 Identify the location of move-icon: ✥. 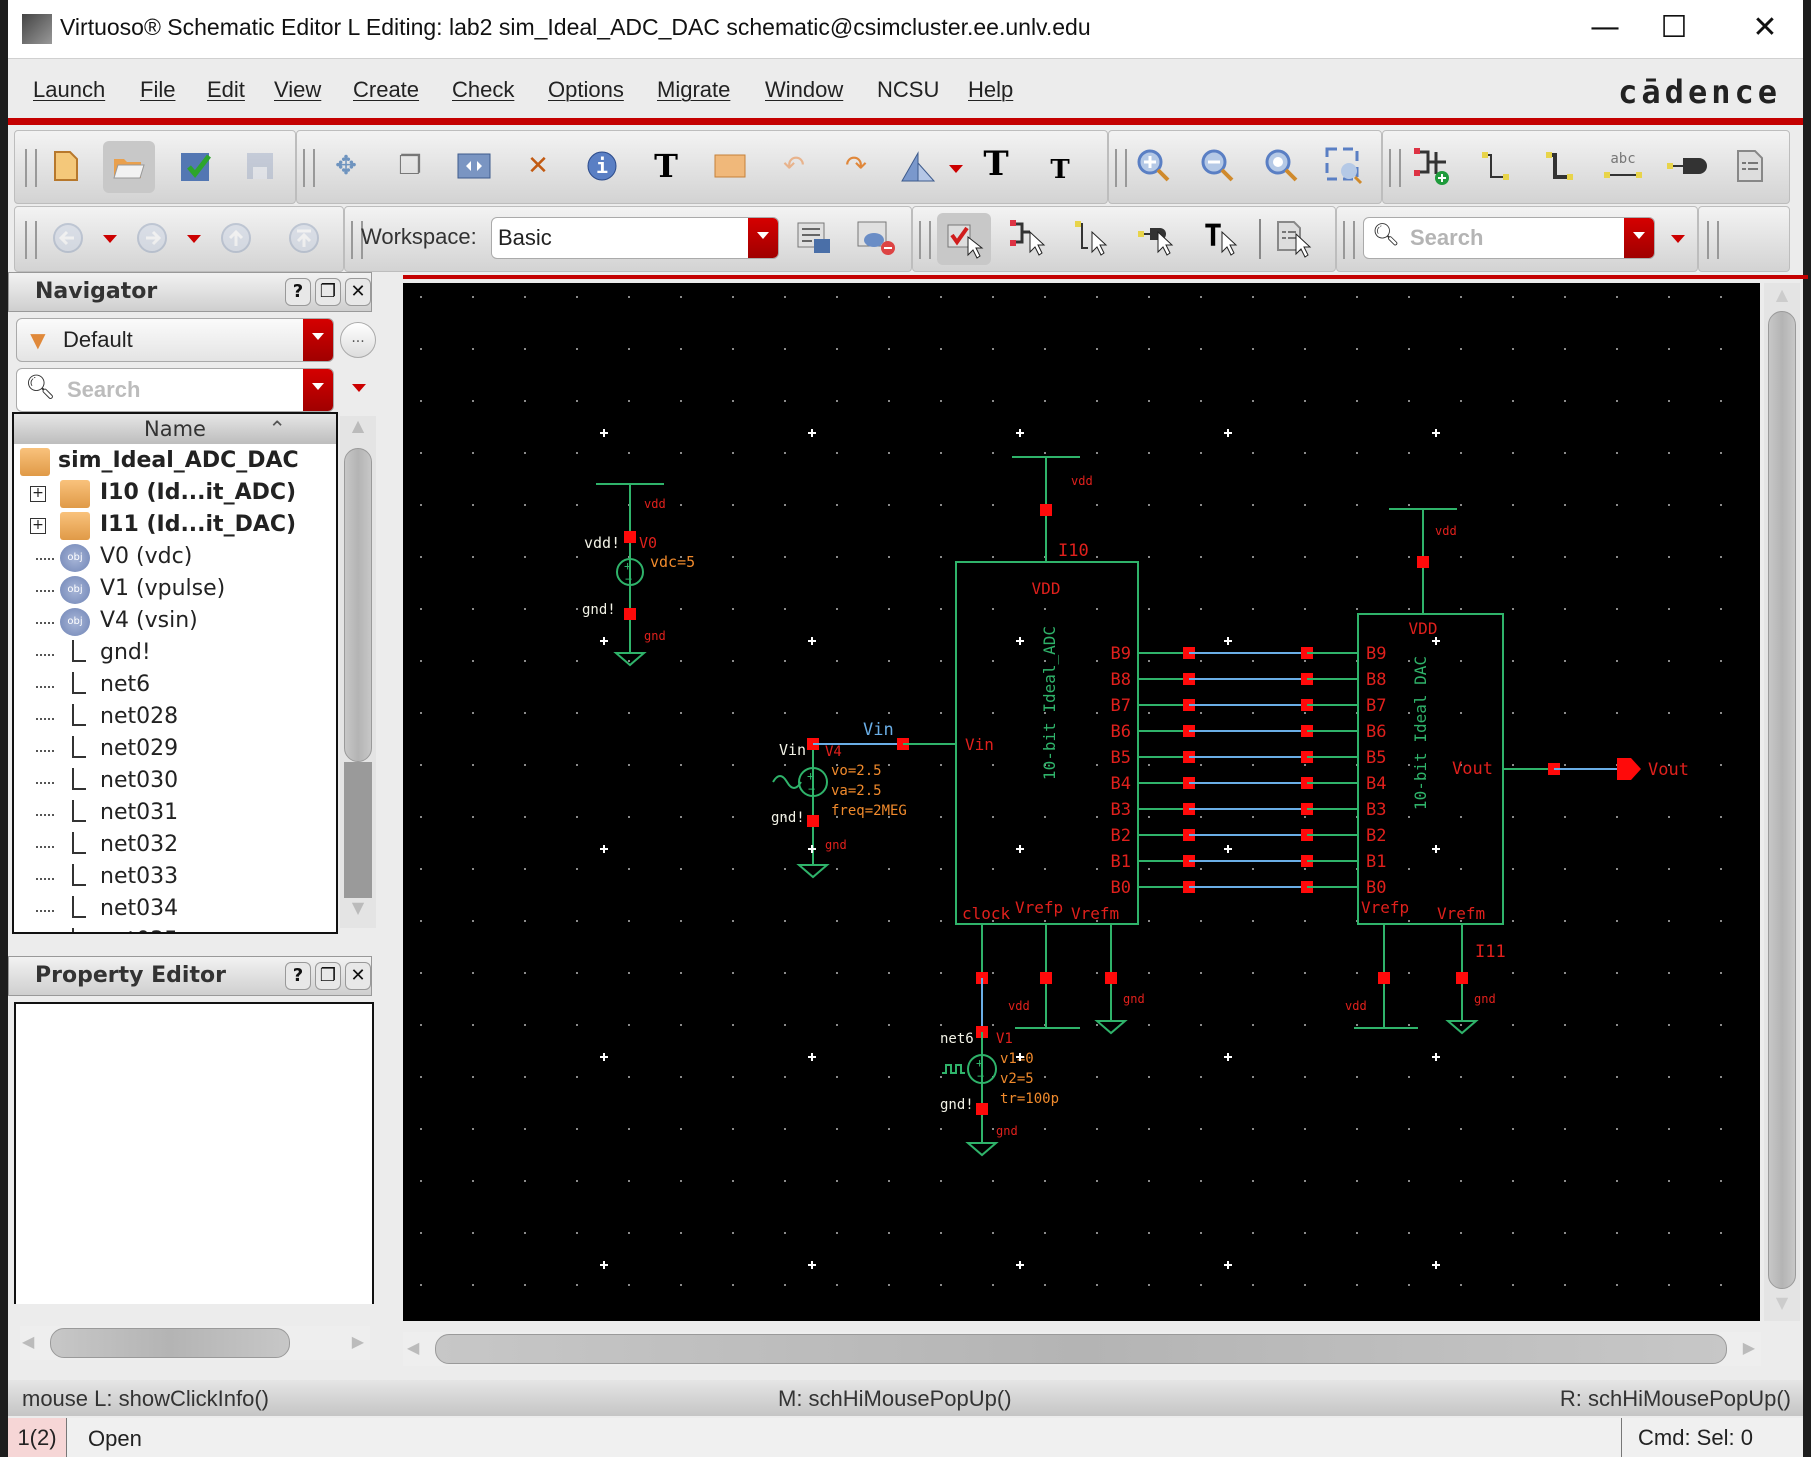
(346, 166).